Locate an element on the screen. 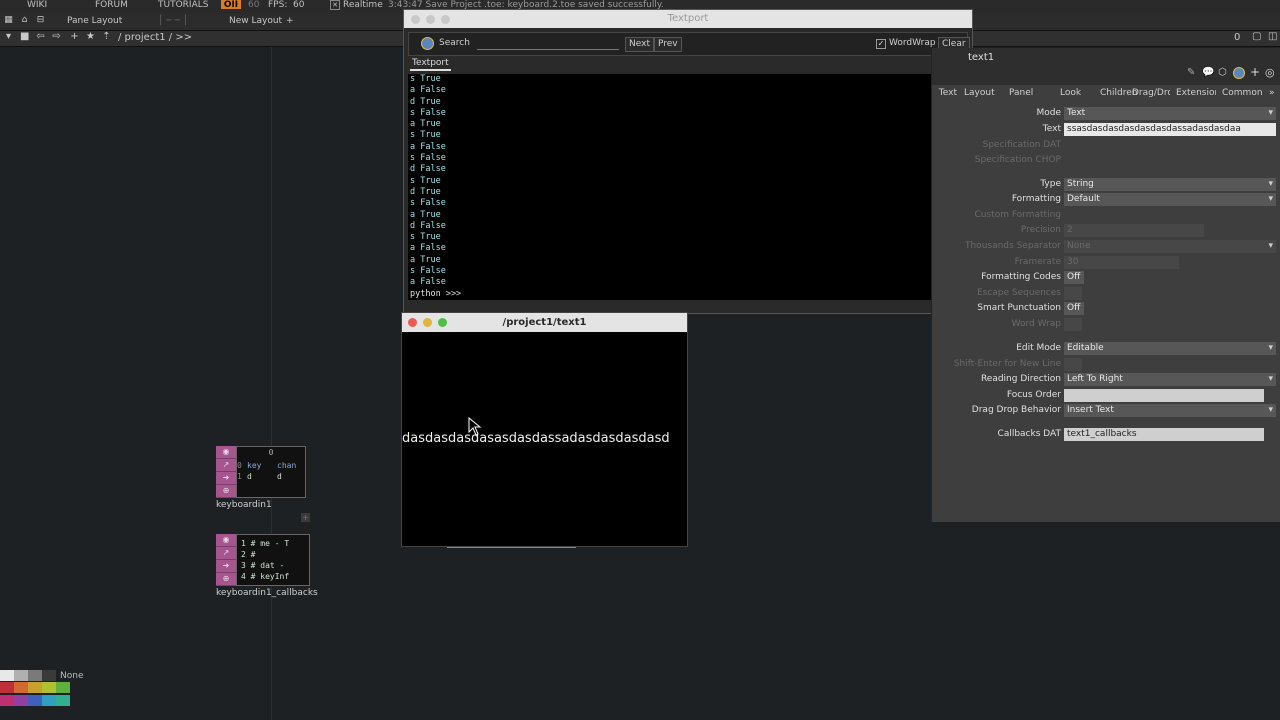 The image size is (1280, 720). thousands-separator-dropdown: None is located at coordinates (1170, 246).